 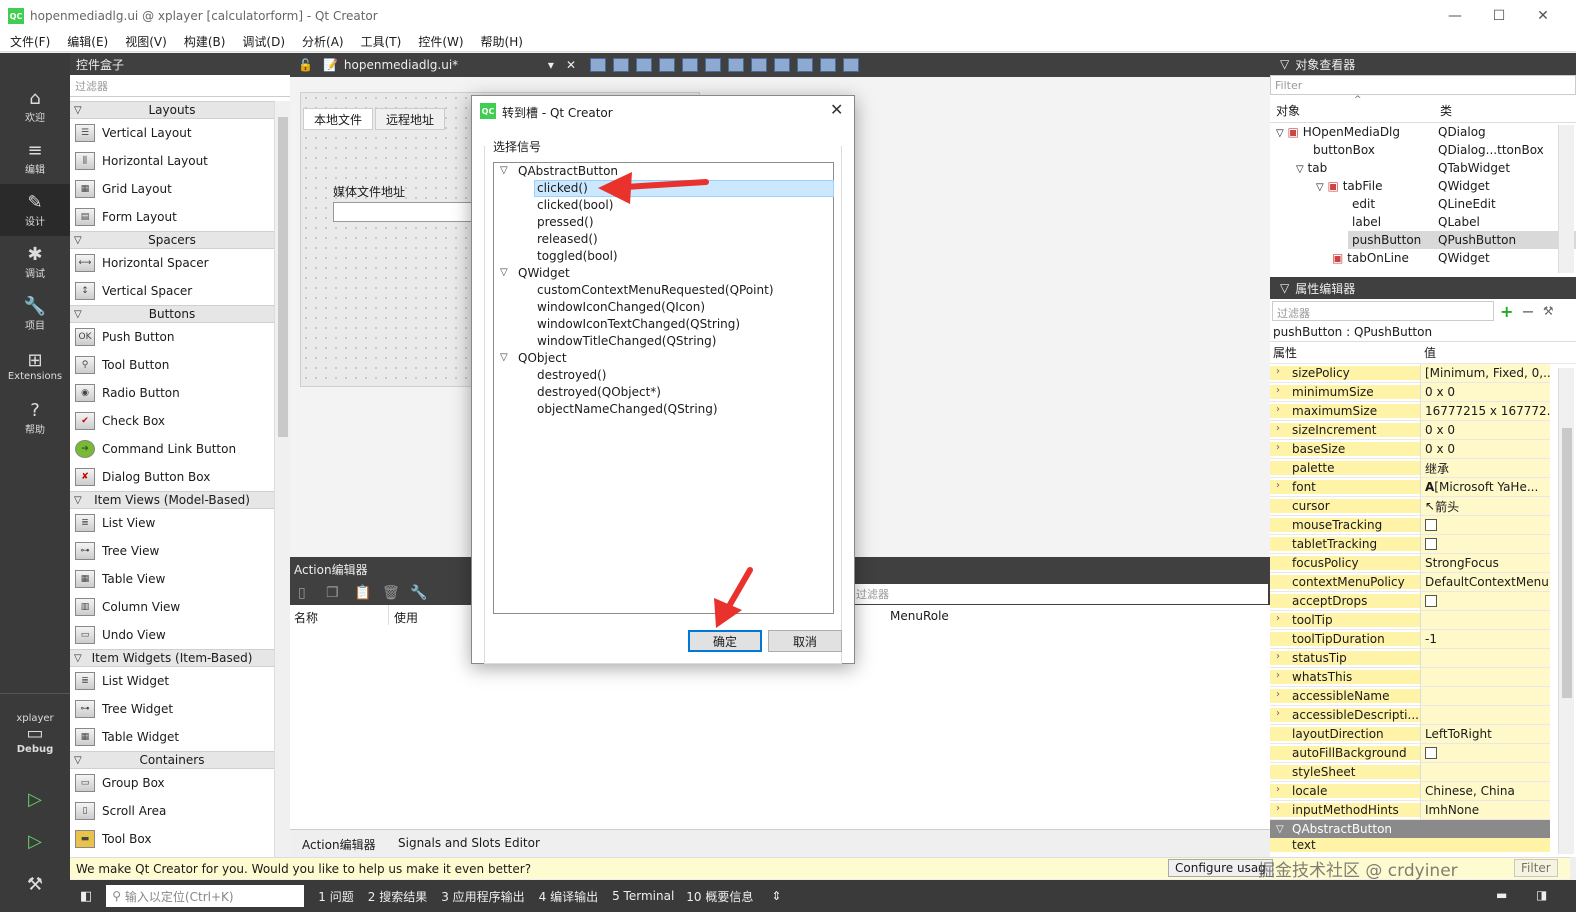 I want to click on build-button: ⚒, so click(x=35, y=885).